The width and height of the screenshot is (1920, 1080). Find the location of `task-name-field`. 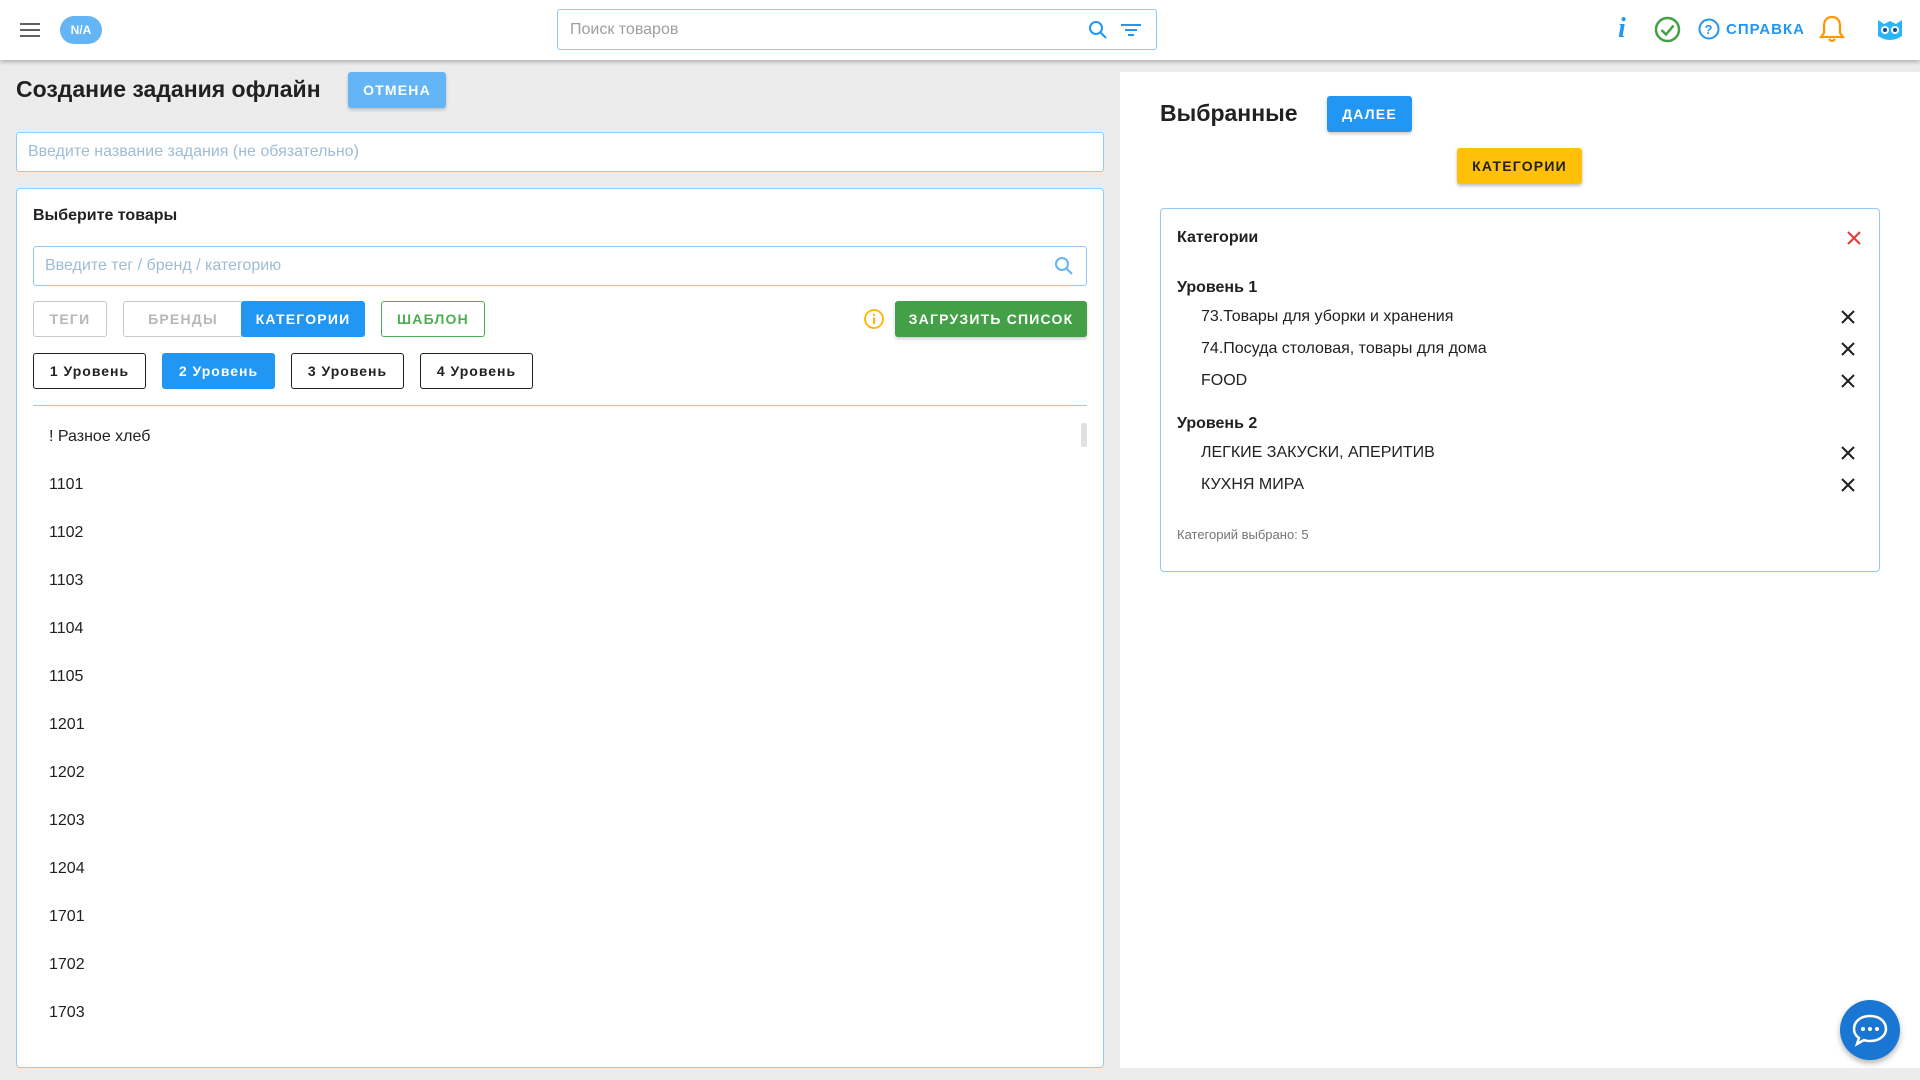

task-name-field is located at coordinates (560, 152).